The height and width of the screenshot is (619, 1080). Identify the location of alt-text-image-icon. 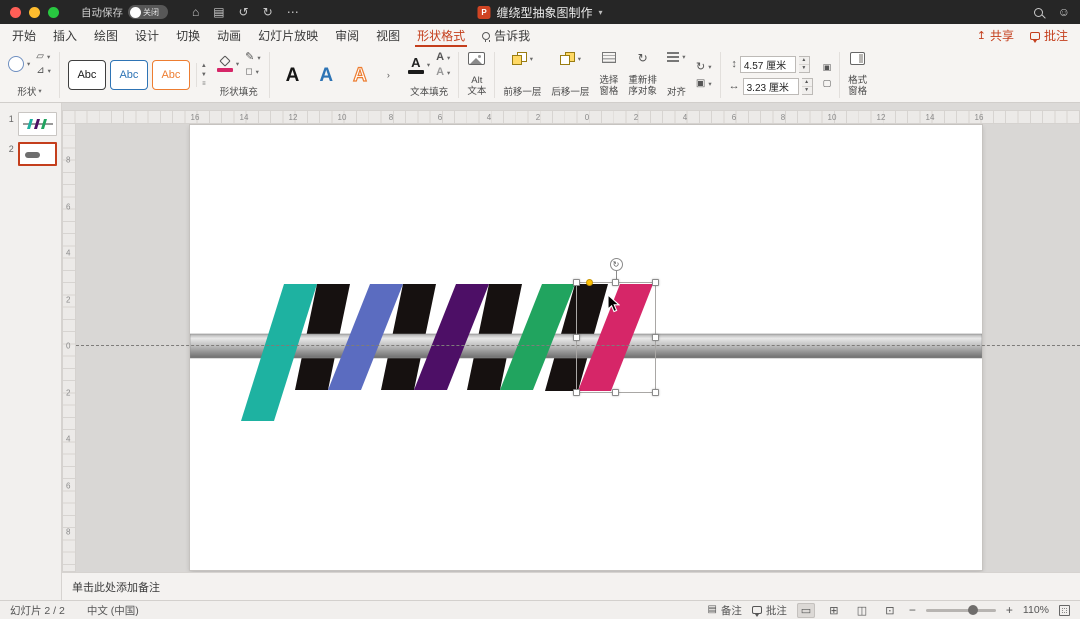
(477, 58).